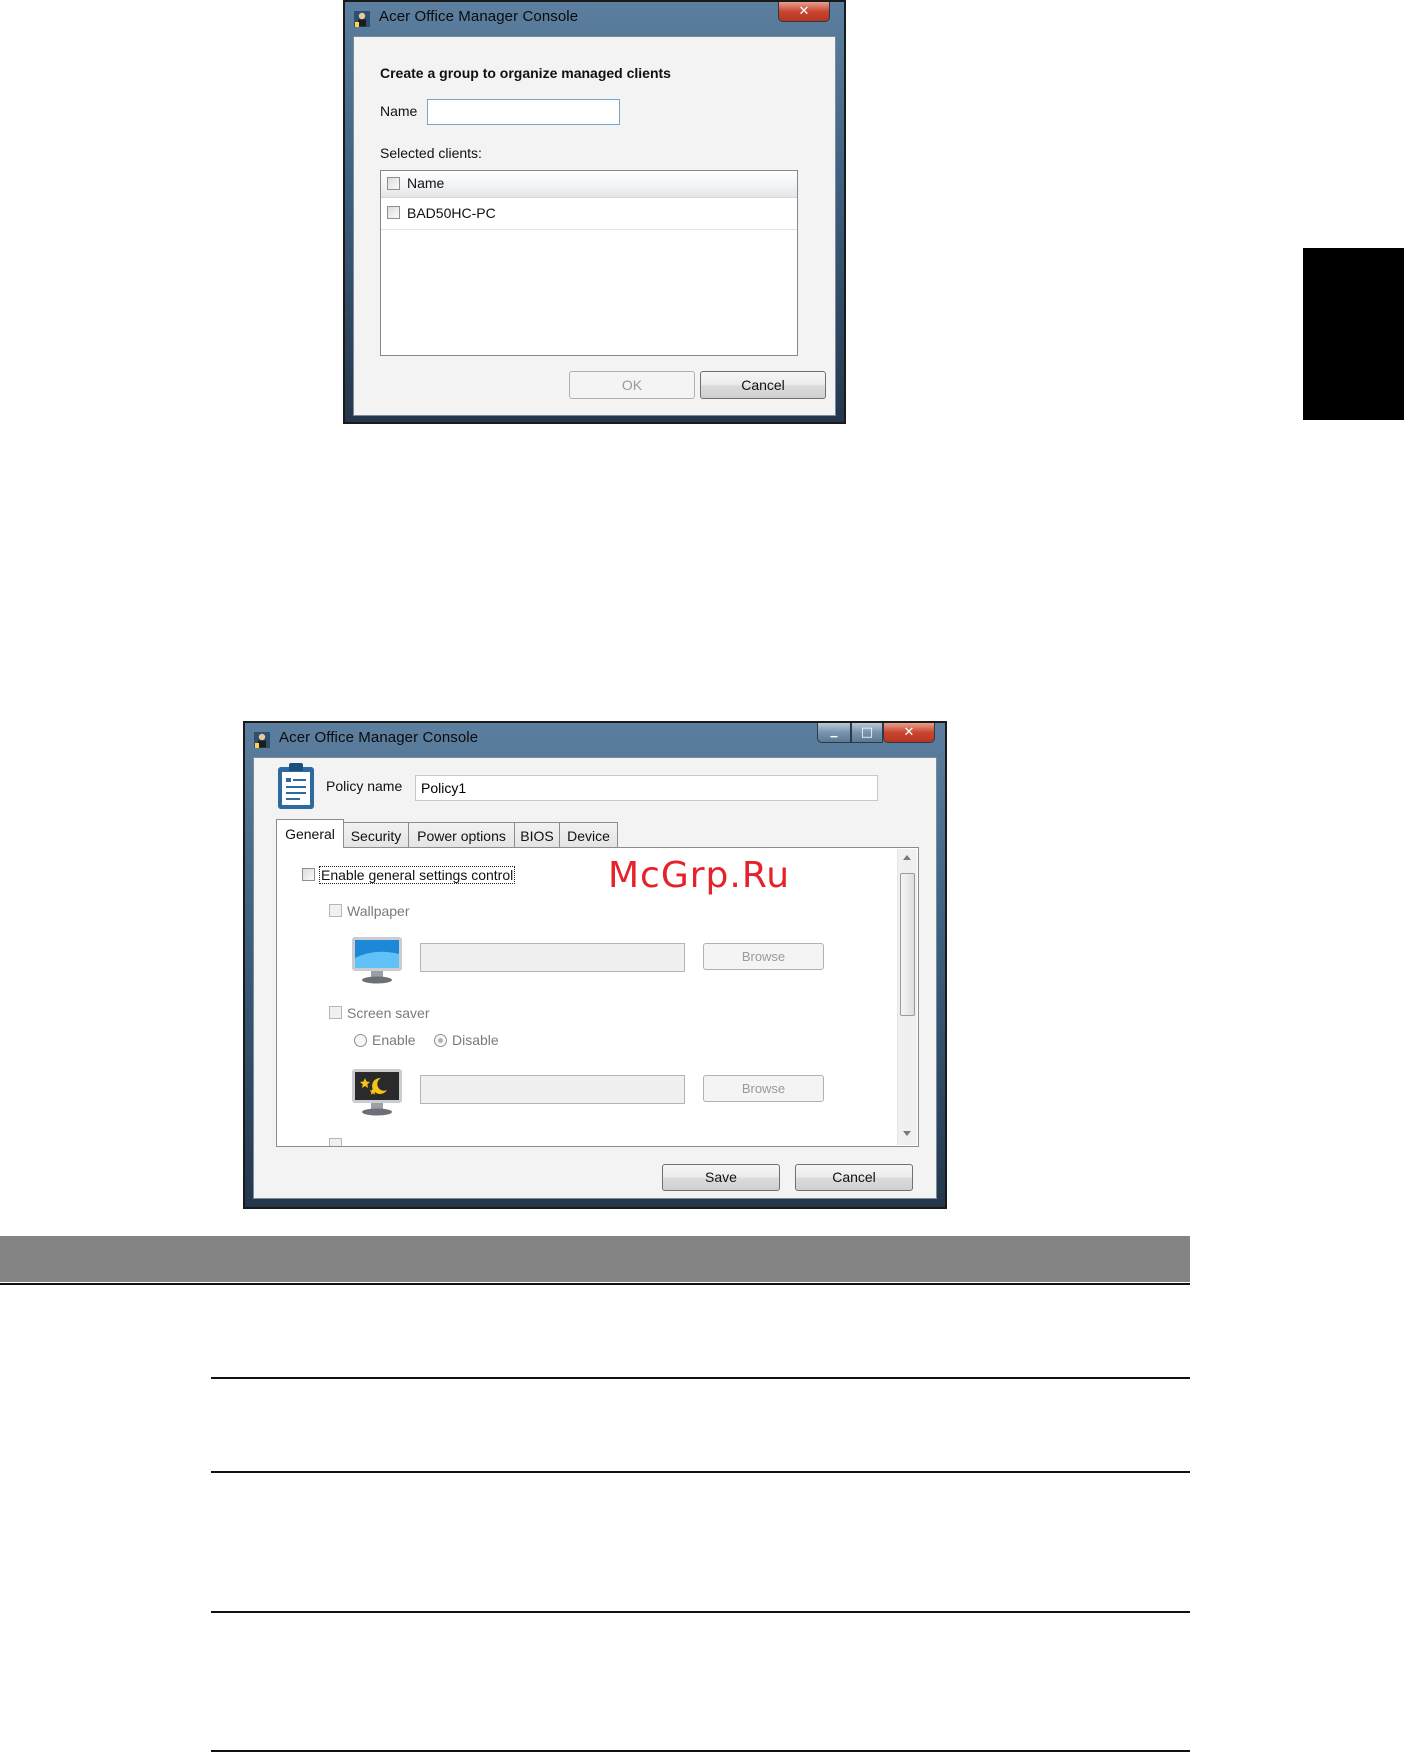 Image resolution: width=1404 pixels, height=1753 pixels. What do you see at coordinates (399, 111) in the screenshot?
I see `name-label: Name` at bounding box center [399, 111].